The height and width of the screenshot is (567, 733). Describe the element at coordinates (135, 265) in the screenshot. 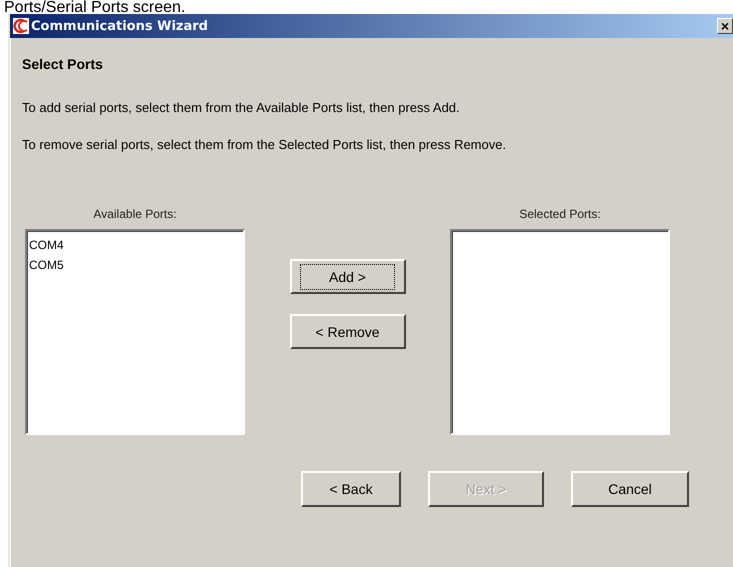

I see `port-item: COM5` at that location.